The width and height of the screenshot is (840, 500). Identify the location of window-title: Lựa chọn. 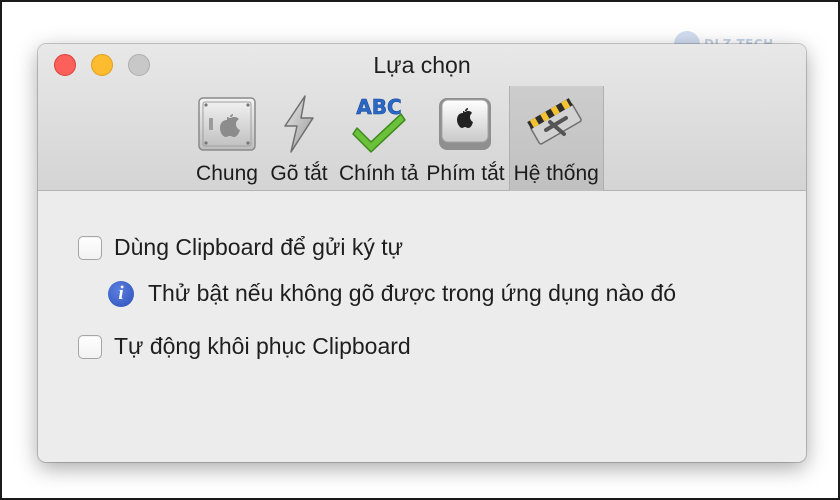
(422, 65).